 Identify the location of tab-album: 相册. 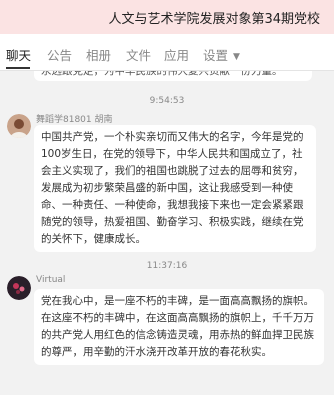
(98, 54).